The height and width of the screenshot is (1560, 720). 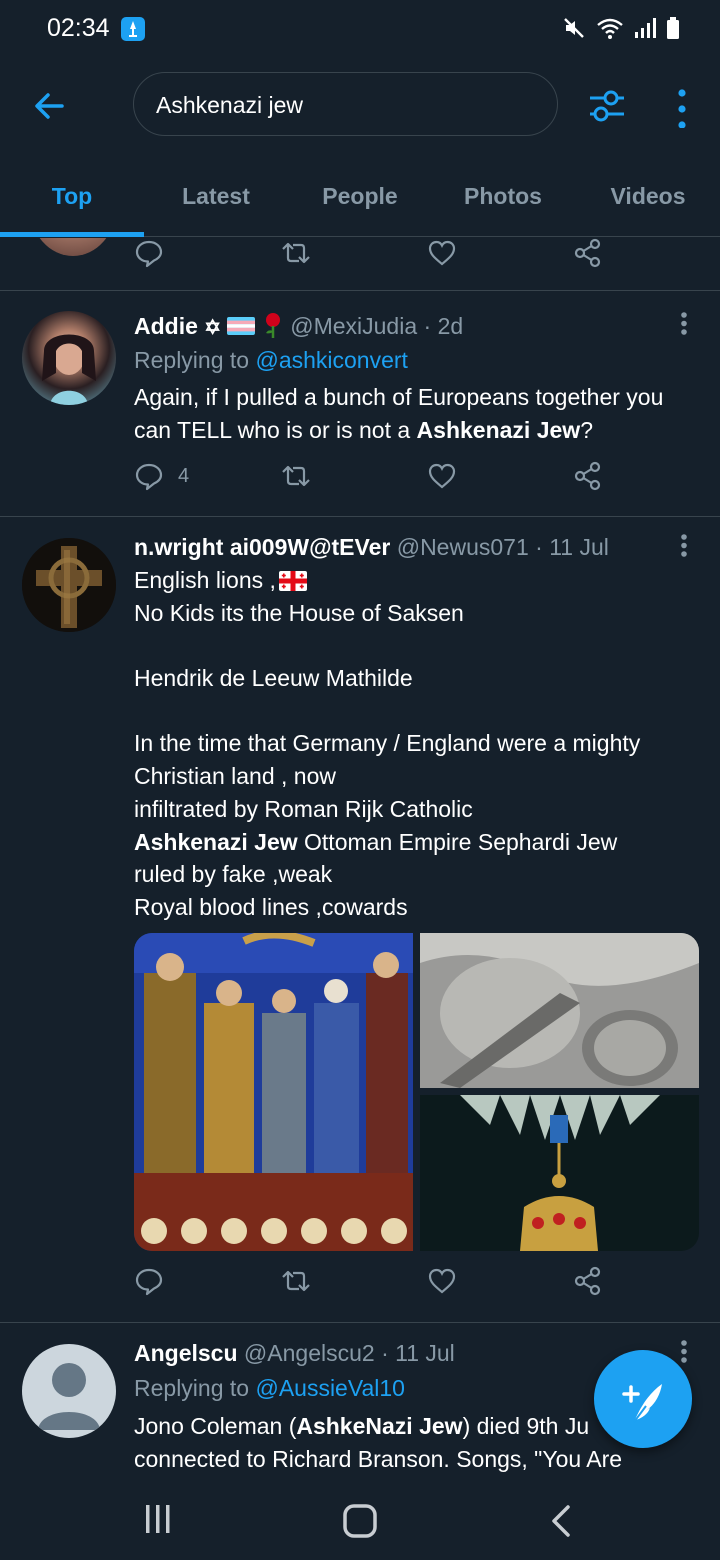 What do you see at coordinates (419, 580) in the screenshot?
I see `tweet-line: English lions ,` at bounding box center [419, 580].